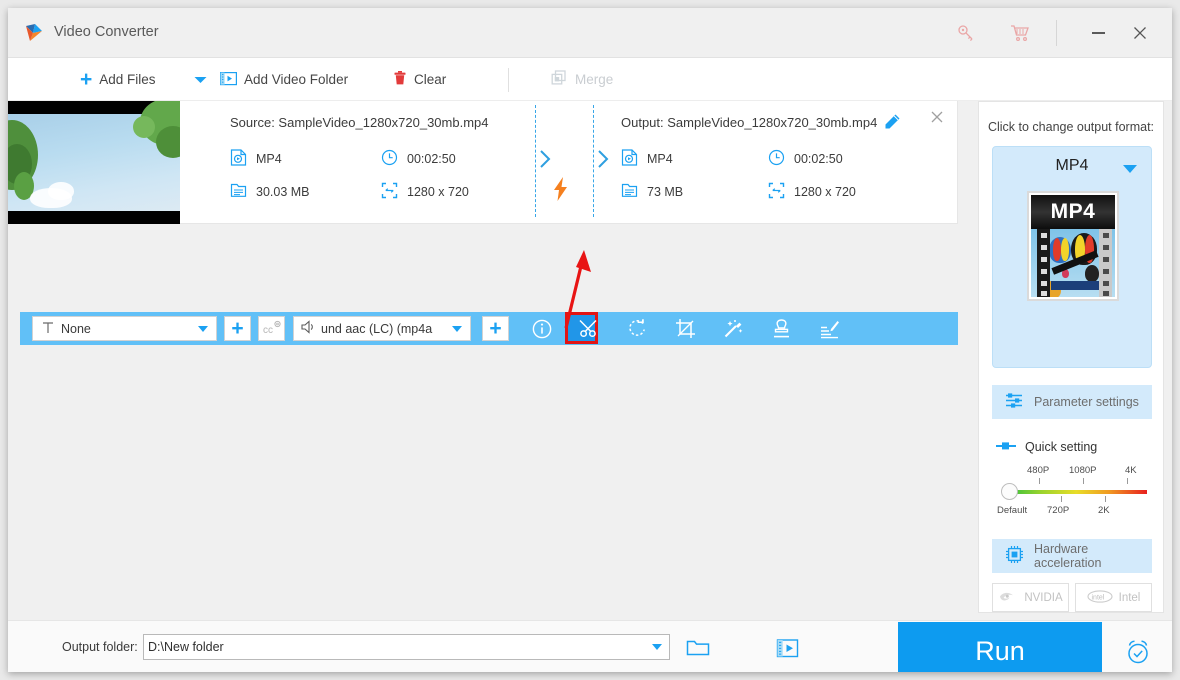 The image size is (1180, 680). Describe the element at coordinates (430, 79) in the screenshot. I see `clear-label: Clear` at that location.